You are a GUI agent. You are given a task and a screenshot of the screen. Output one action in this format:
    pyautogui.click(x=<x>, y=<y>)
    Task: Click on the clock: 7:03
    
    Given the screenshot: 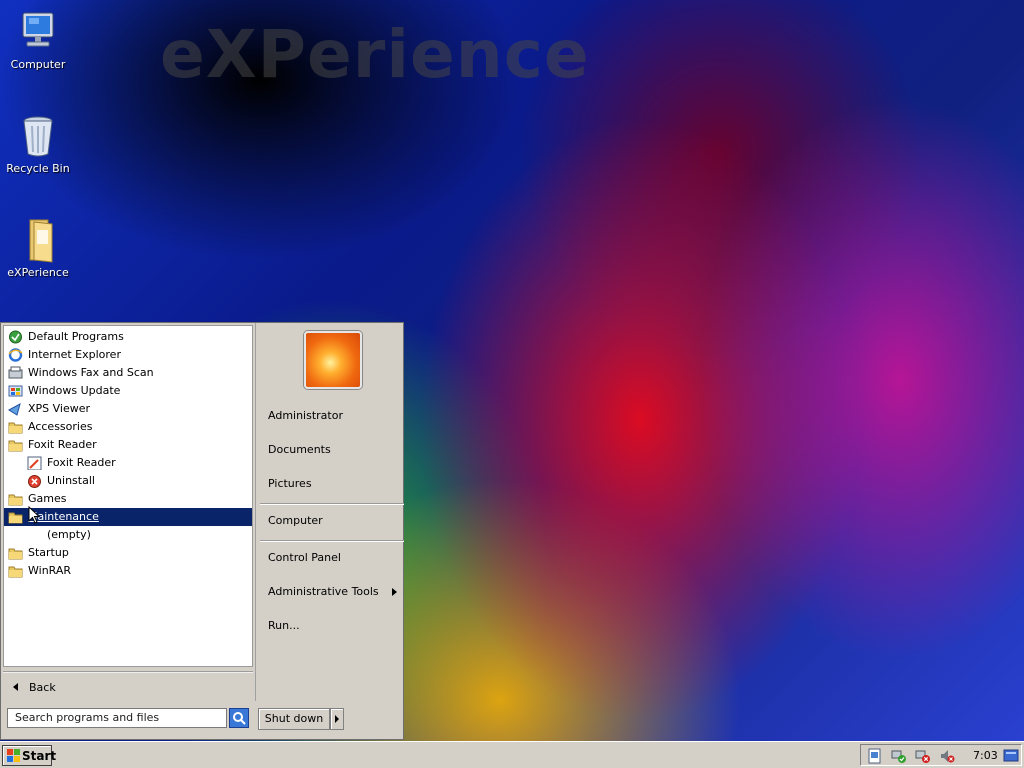 What is the action you would take?
    pyautogui.click(x=985, y=755)
    